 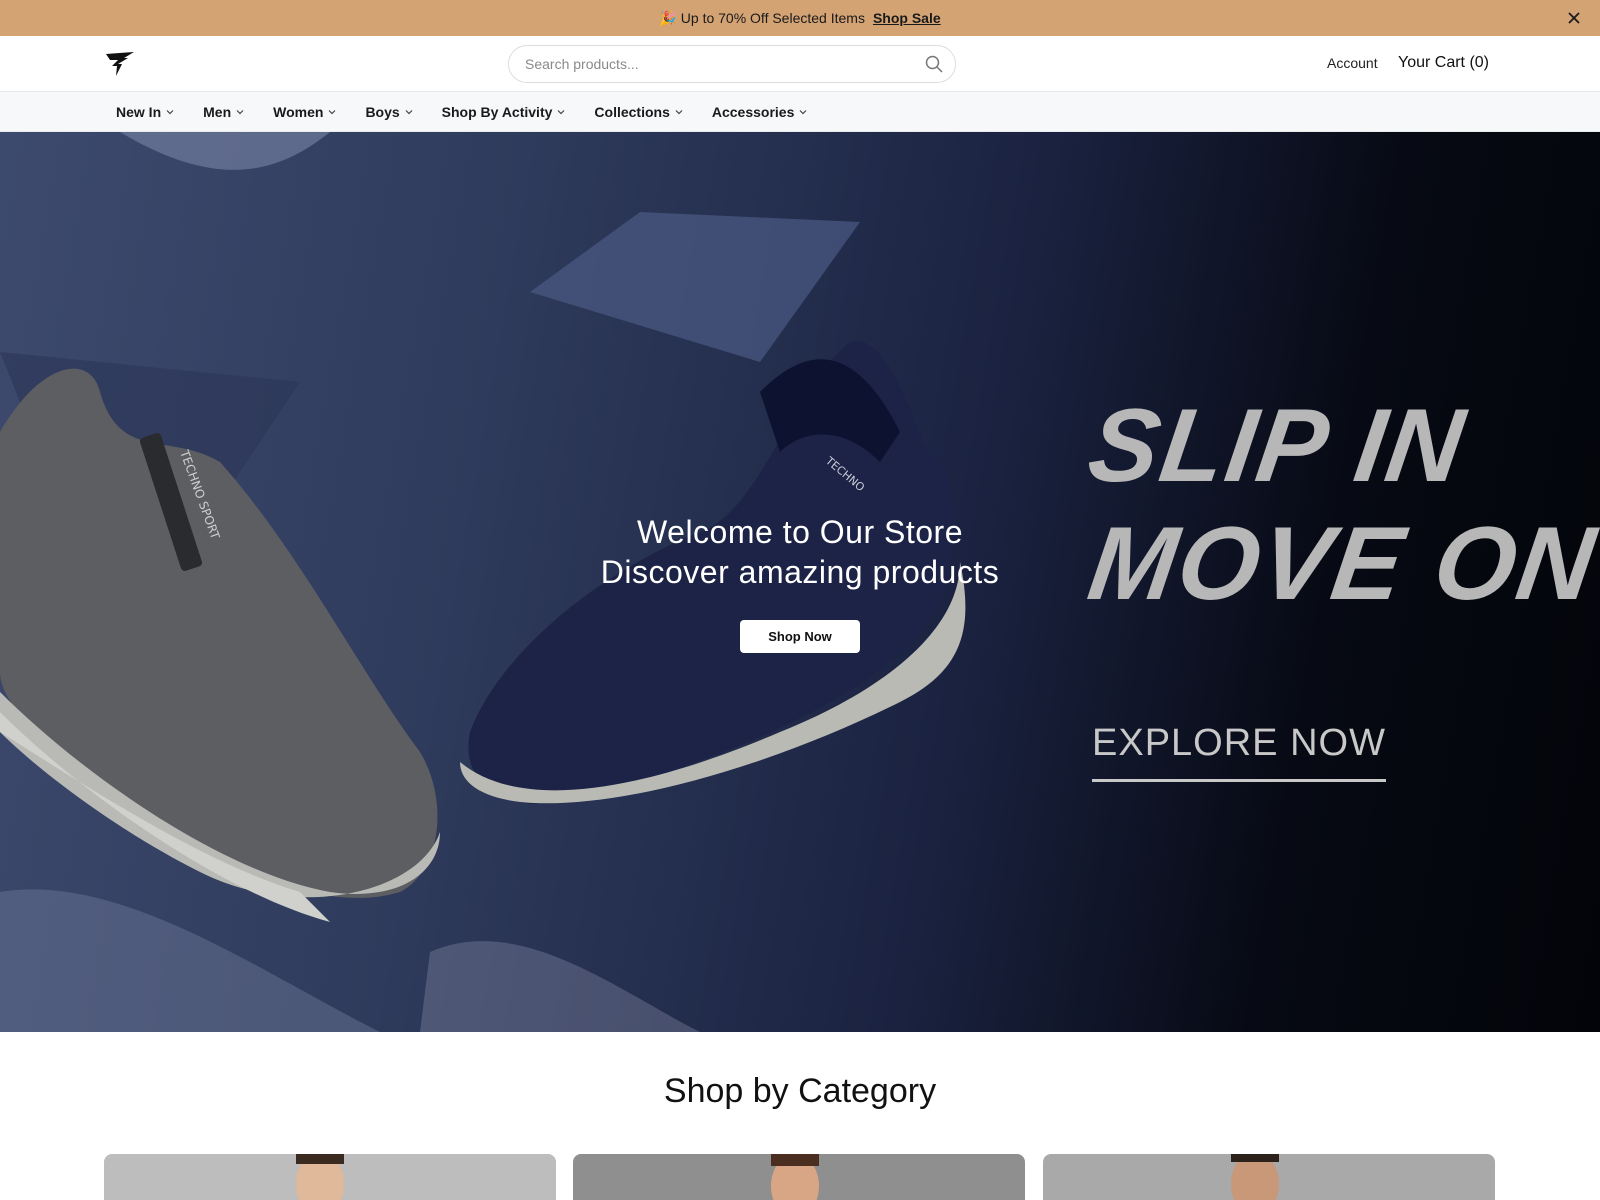 What do you see at coordinates (497, 112) in the screenshot?
I see `nav-label: Shop By Activity` at bounding box center [497, 112].